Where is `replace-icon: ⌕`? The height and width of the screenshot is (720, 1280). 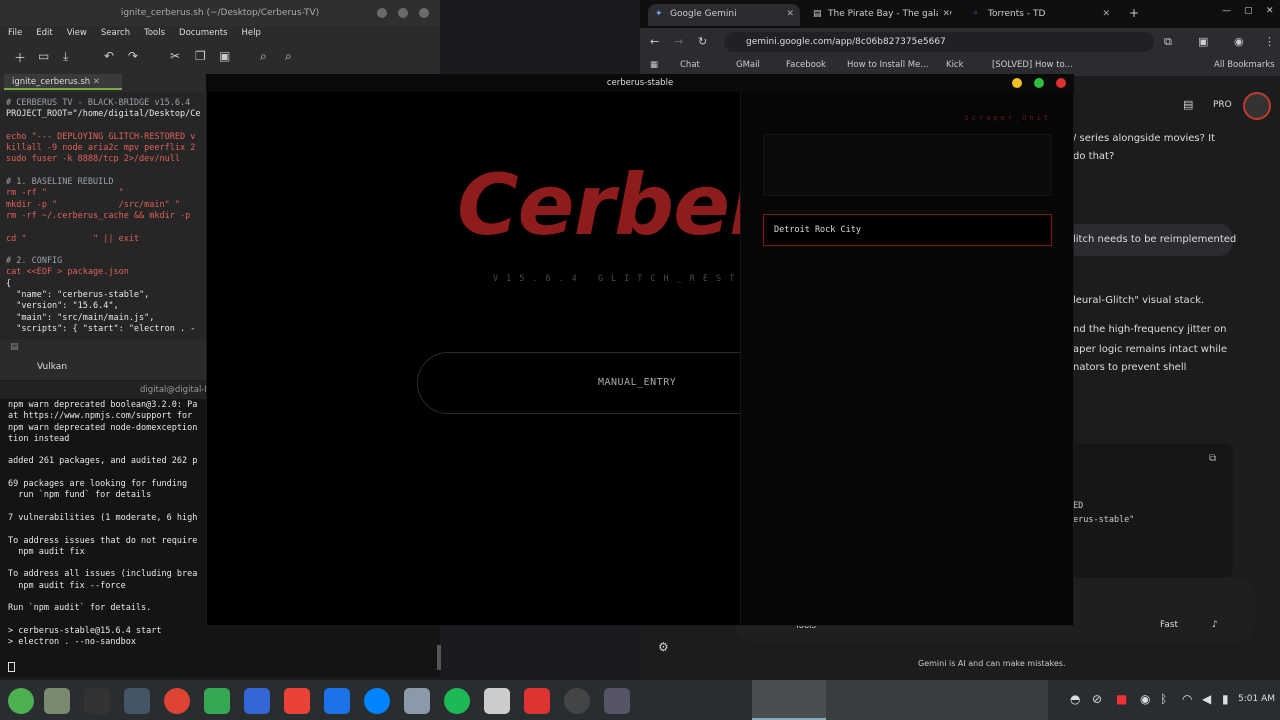 replace-icon: ⌕ is located at coordinates (288, 56).